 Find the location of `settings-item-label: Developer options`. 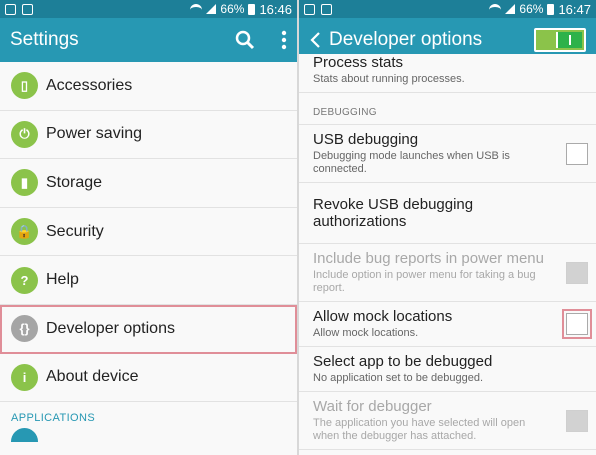

settings-item-label: Developer options is located at coordinates (110, 328).